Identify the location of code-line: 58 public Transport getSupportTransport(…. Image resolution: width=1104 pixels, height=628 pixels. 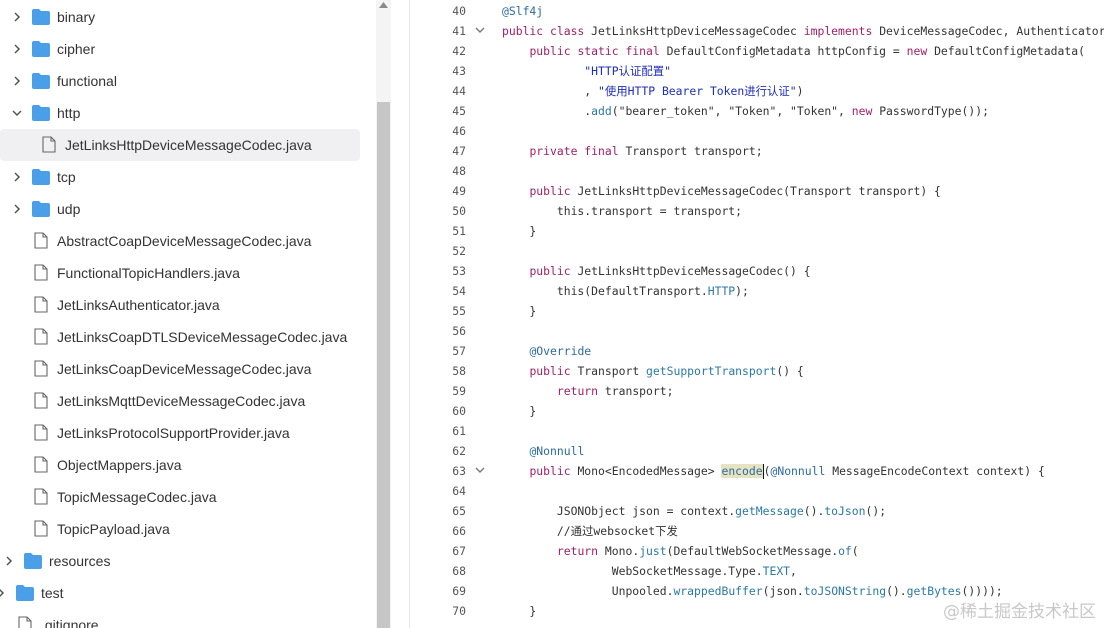
(757, 371).